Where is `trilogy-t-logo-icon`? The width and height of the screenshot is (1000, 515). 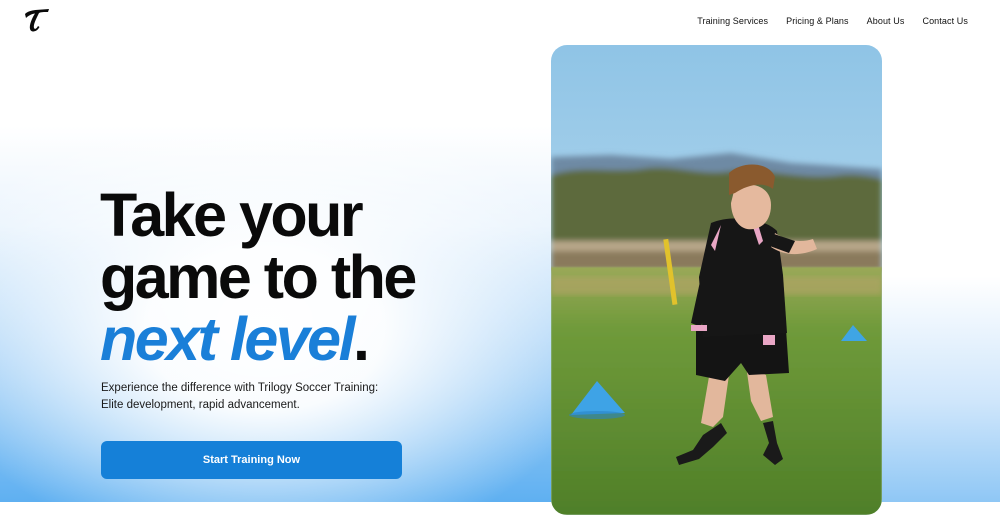 trilogy-t-logo-icon is located at coordinates (37, 20).